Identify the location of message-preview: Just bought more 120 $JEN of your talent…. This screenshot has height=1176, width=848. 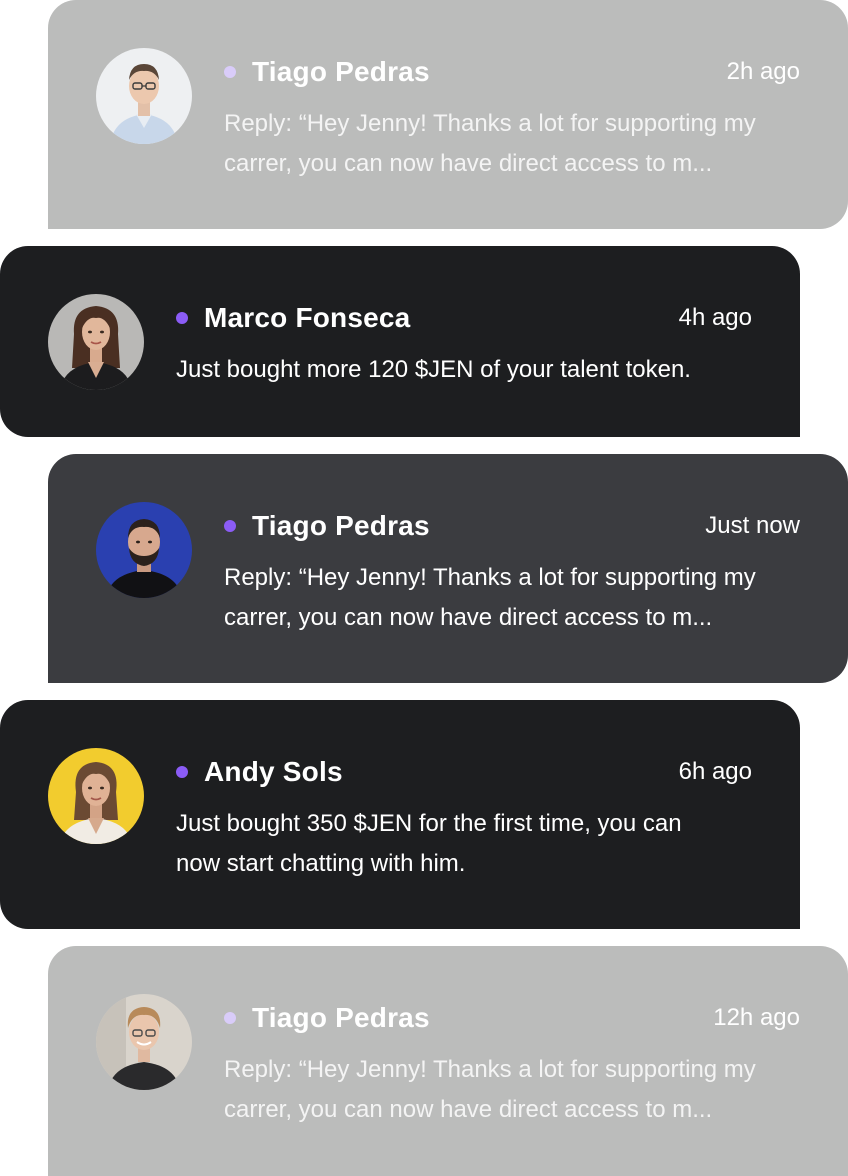
(464, 370).